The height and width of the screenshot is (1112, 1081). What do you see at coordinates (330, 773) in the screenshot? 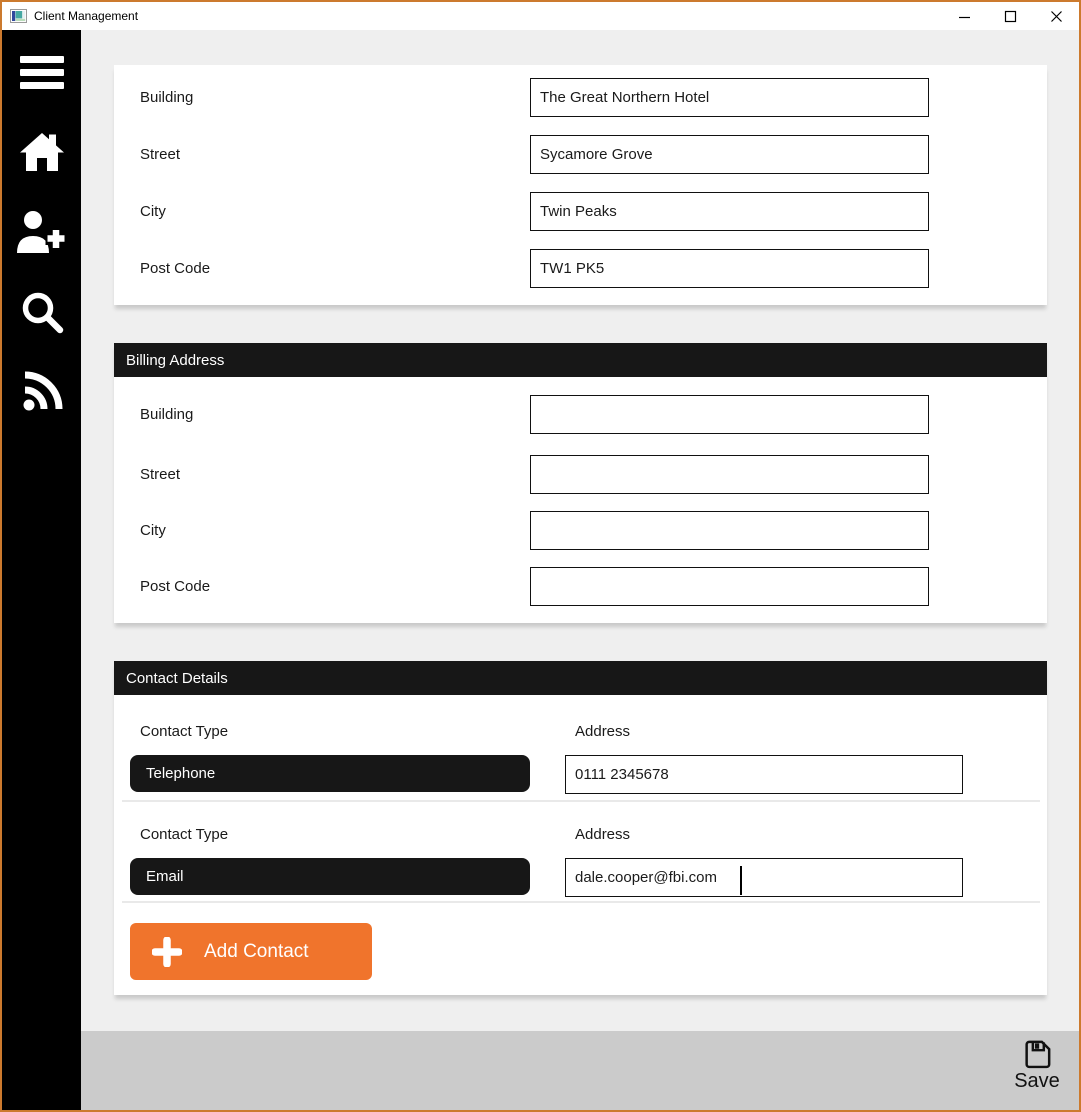
I see `contact-type-dropdown: Telephone` at bounding box center [330, 773].